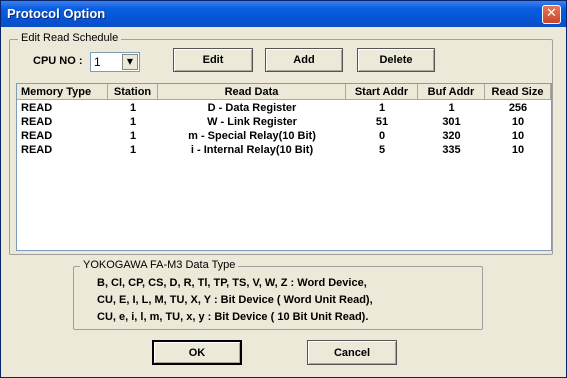 Image resolution: width=567 pixels, height=378 pixels. I want to click on window-title: Protocol Option, so click(56, 13).